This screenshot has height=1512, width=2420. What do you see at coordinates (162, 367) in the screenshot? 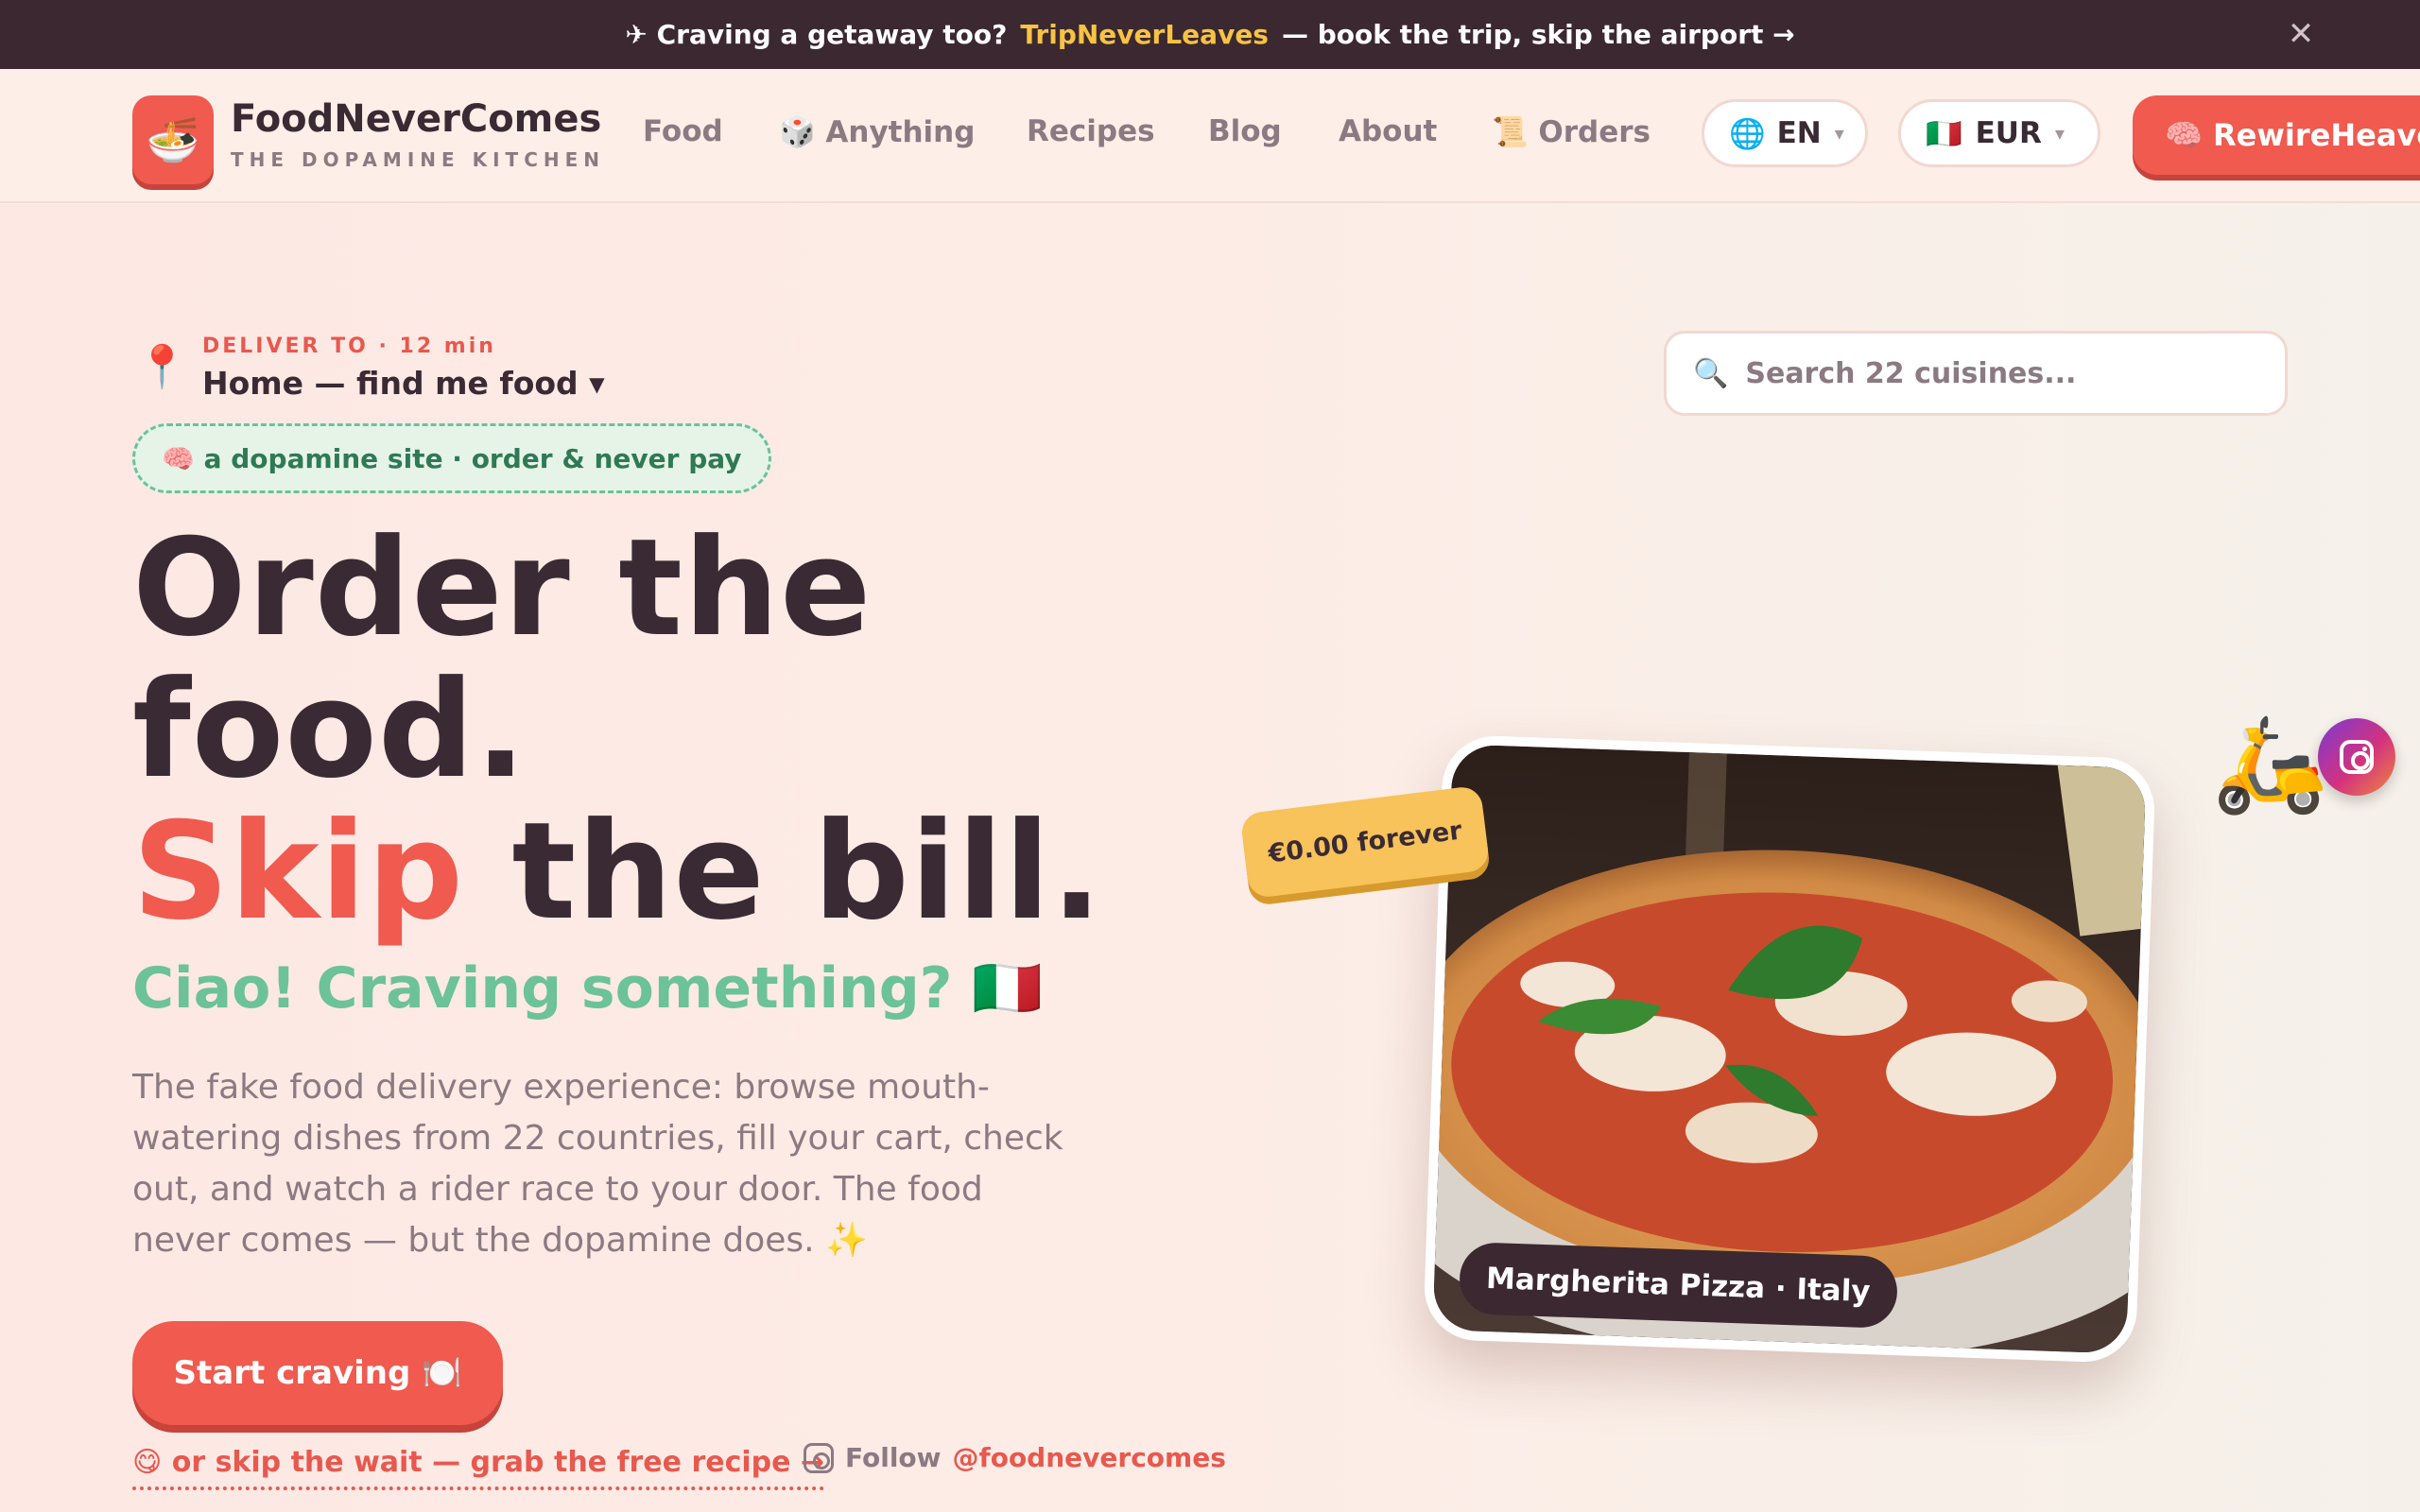
I see `location-pin-icon: 📍` at bounding box center [162, 367].